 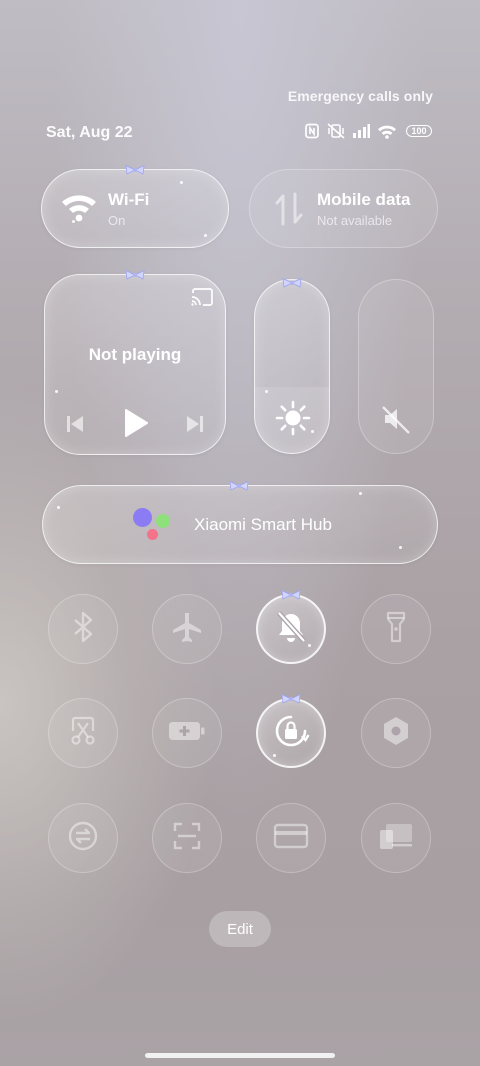 I want to click on settings-toggle, so click(x=396, y=733).